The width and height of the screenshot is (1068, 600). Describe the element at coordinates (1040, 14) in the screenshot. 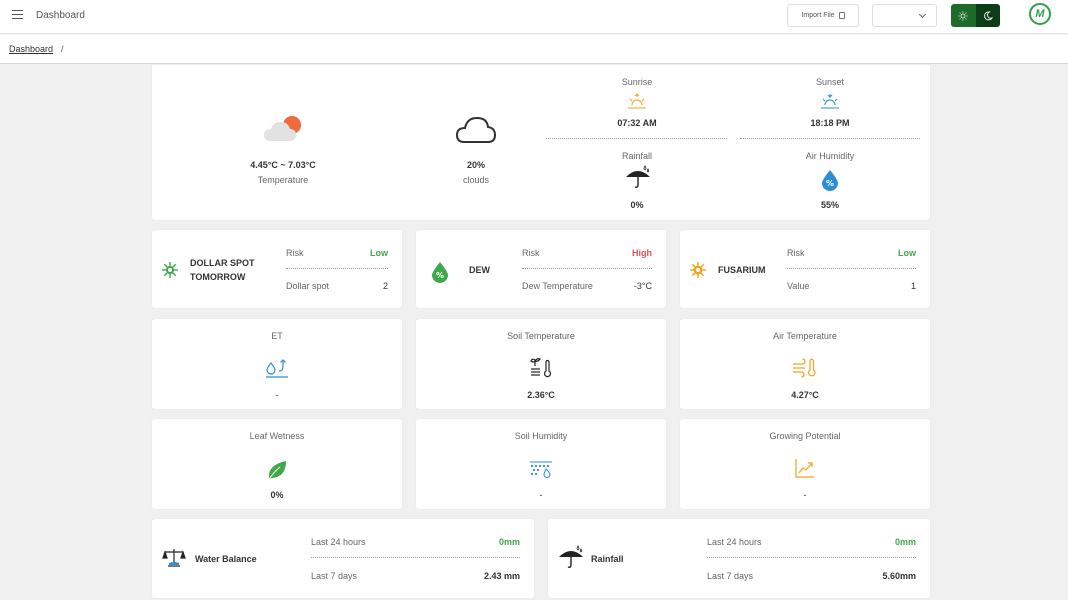

I see `brand-logo-icon: M` at that location.